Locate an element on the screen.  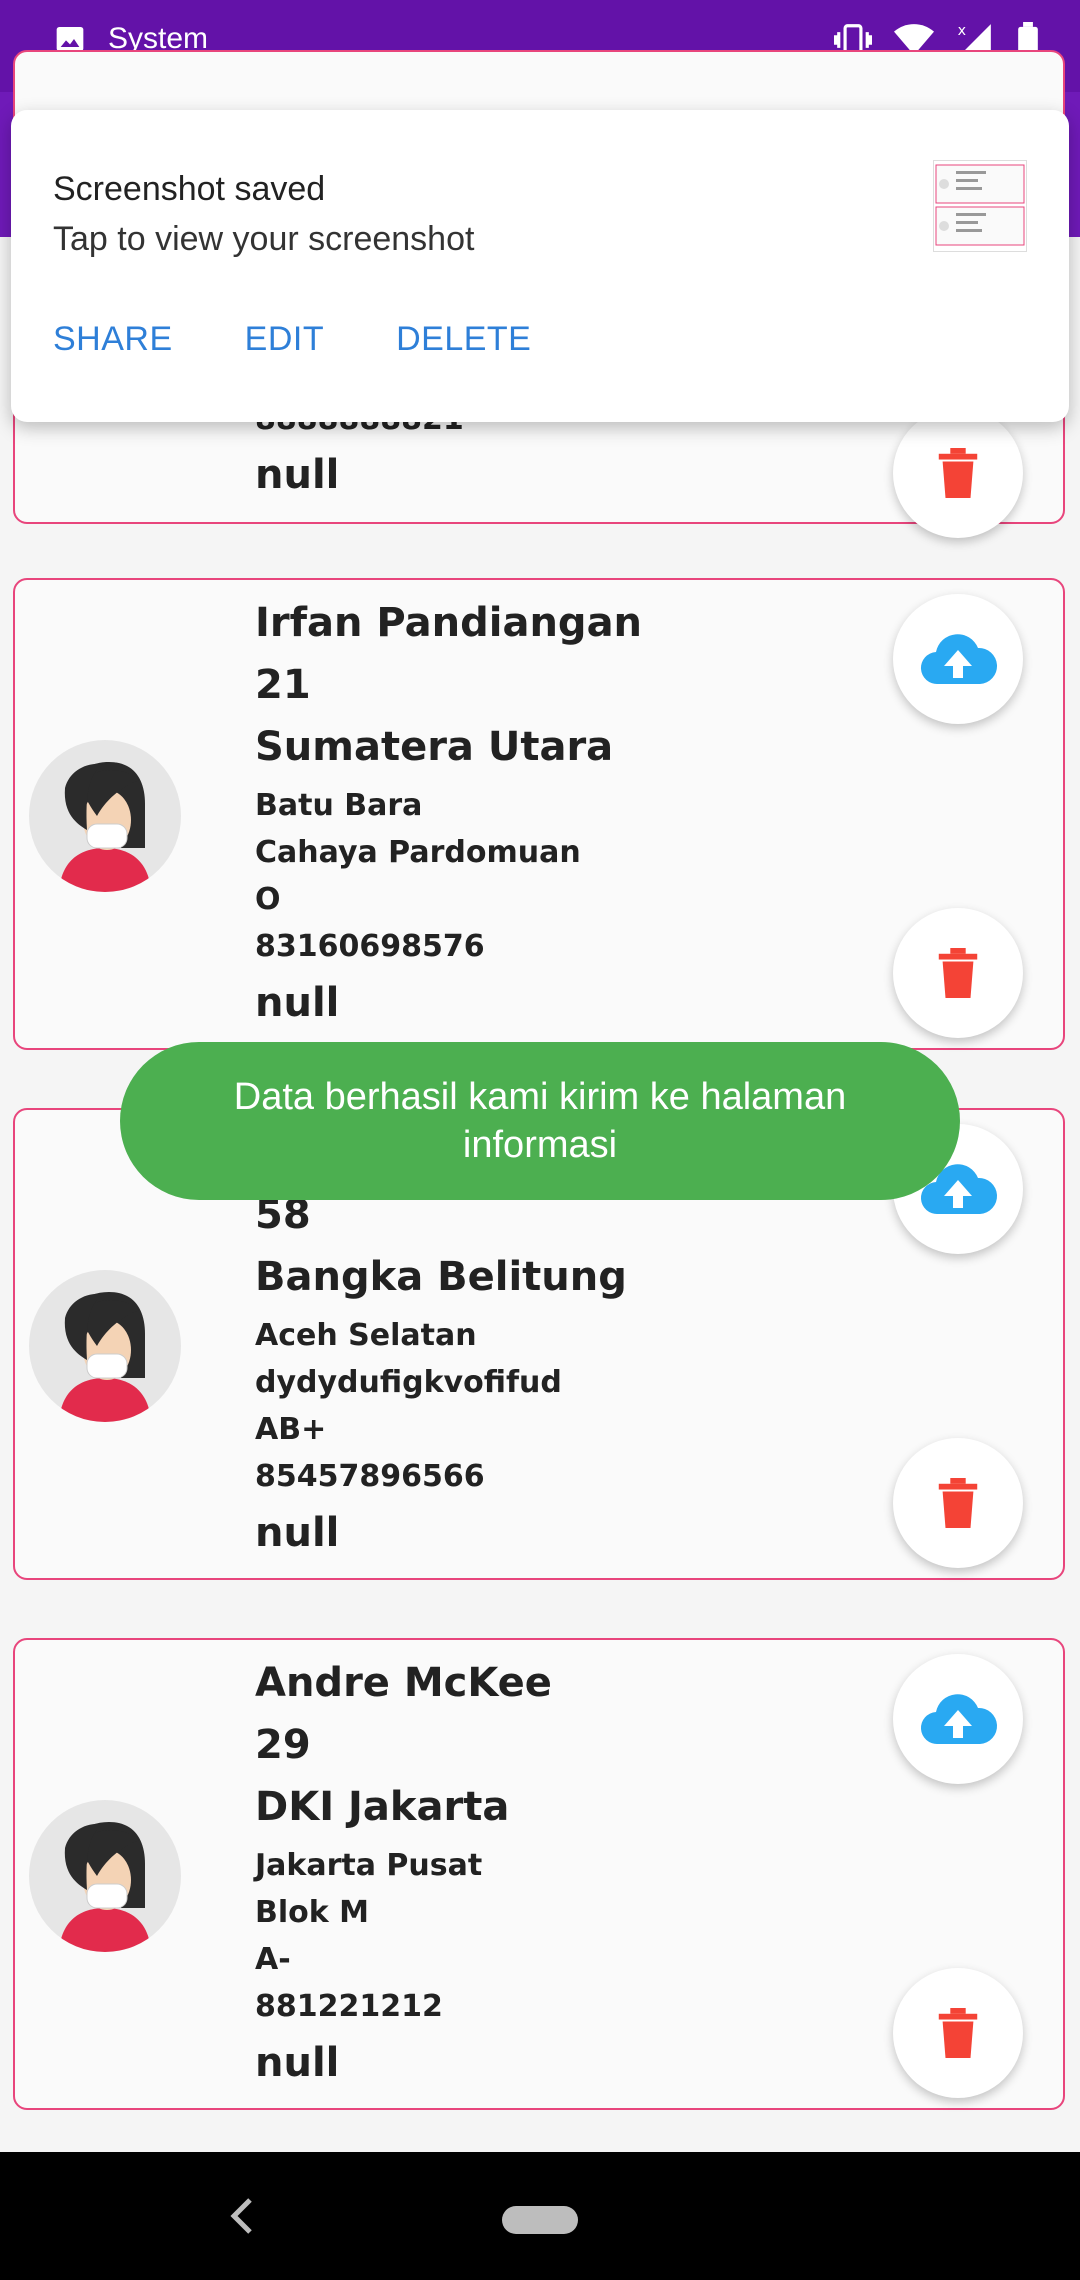
record-province: DKI Jakarta is located at coordinates (382, 1807).